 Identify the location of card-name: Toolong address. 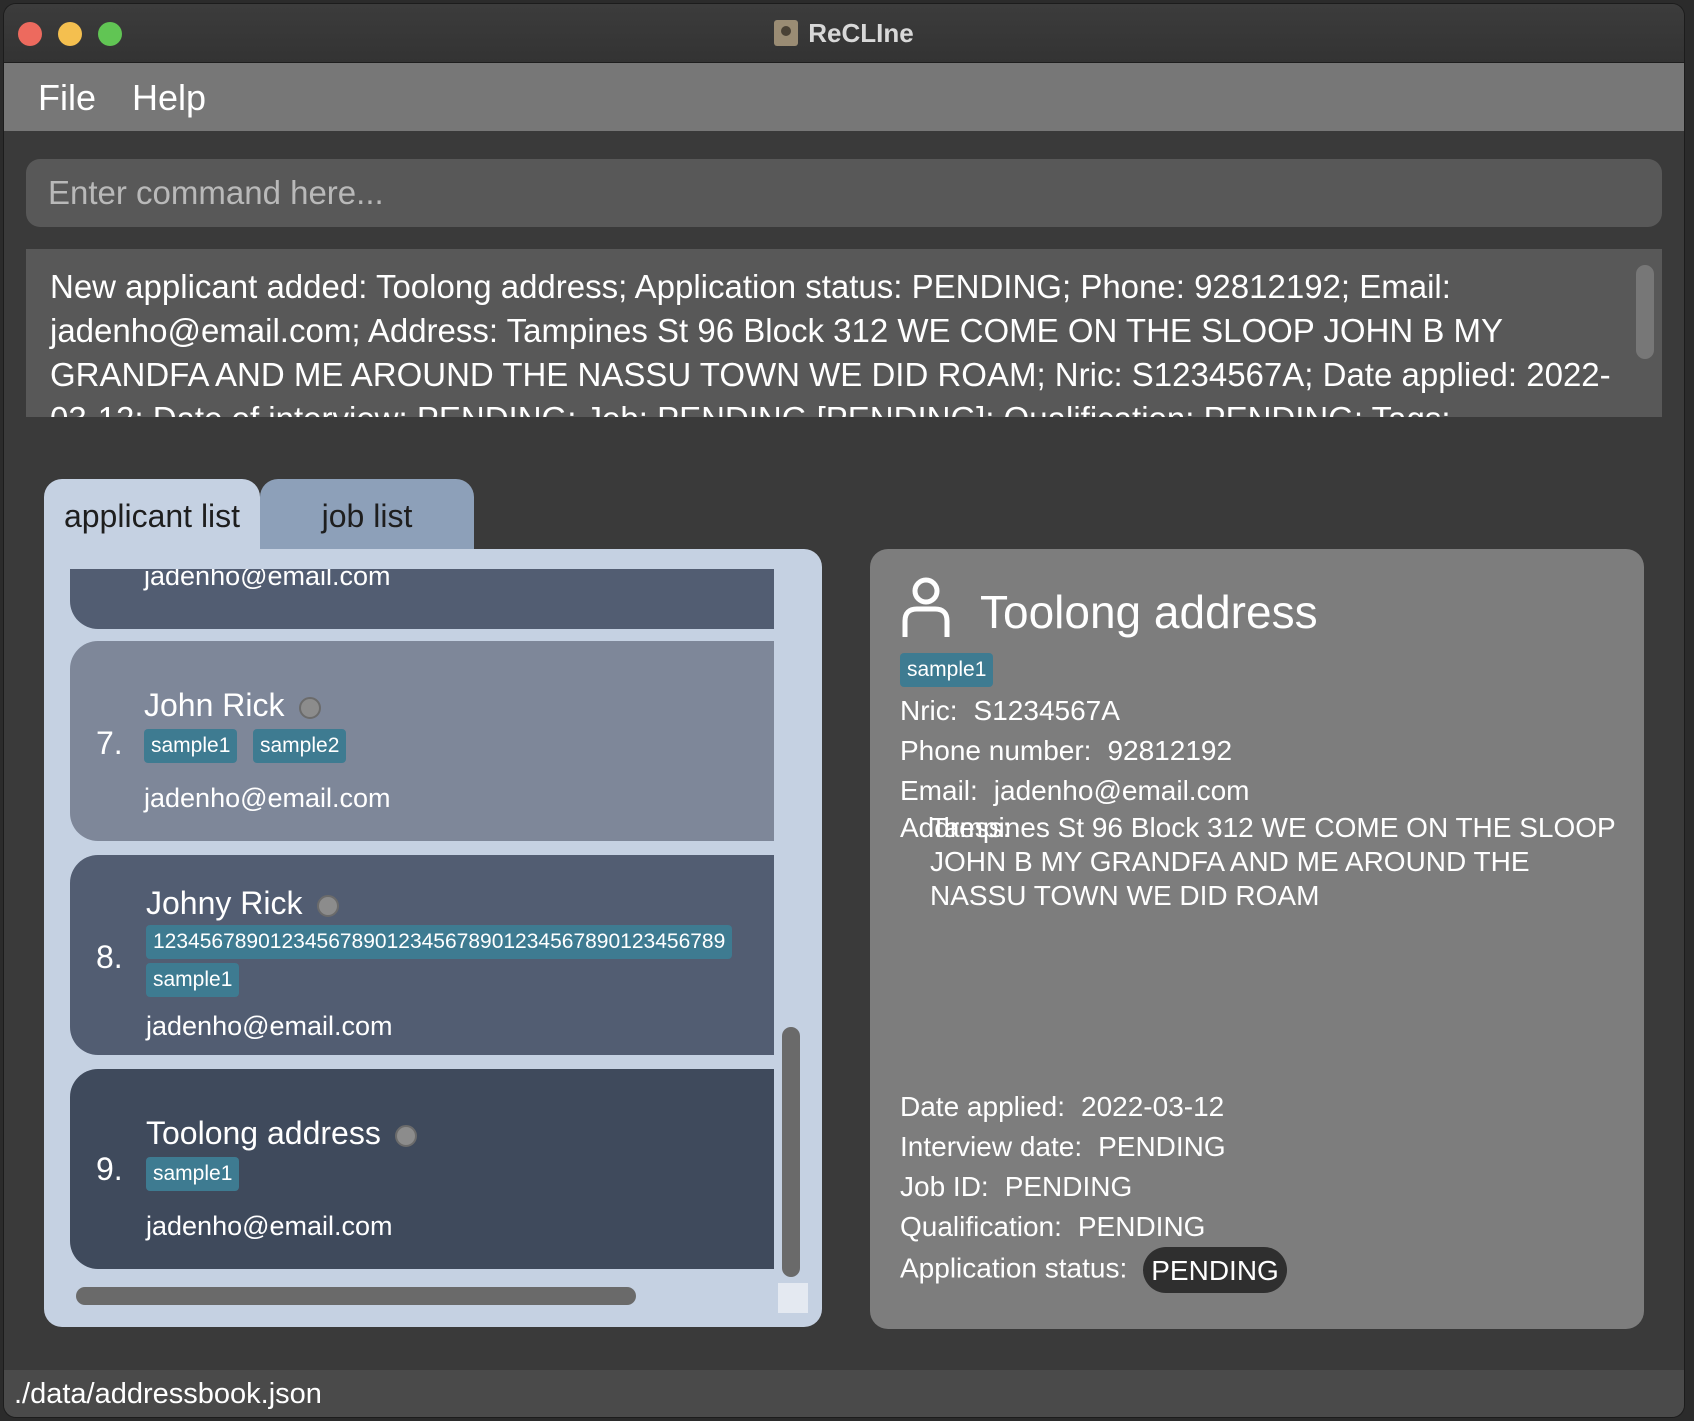
(281, 1133).